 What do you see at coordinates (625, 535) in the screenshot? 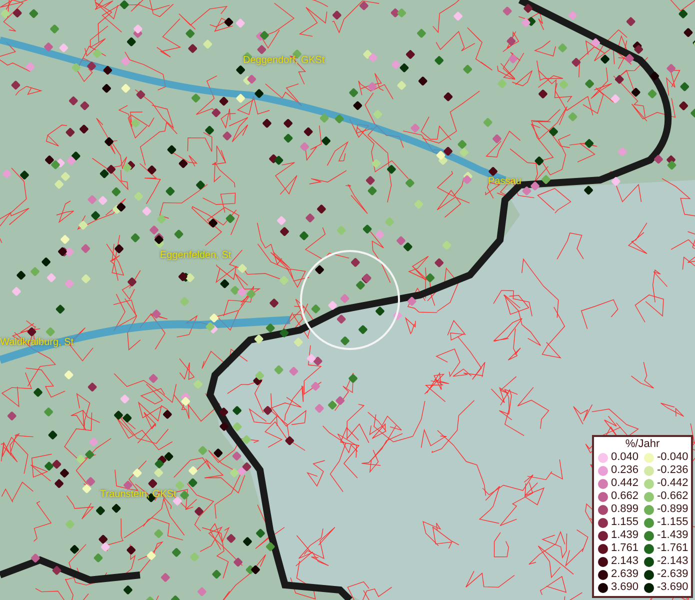
I see `legend-value: 1.439` at bounding box center [625, 535].